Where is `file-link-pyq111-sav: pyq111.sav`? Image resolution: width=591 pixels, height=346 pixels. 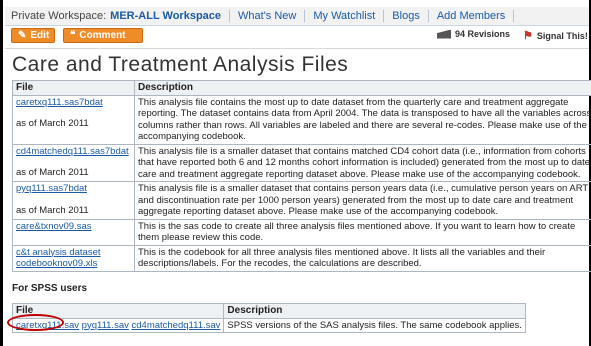
file-link-pyq111-sav: pyq111.sav is located at coordinates (105, 325).